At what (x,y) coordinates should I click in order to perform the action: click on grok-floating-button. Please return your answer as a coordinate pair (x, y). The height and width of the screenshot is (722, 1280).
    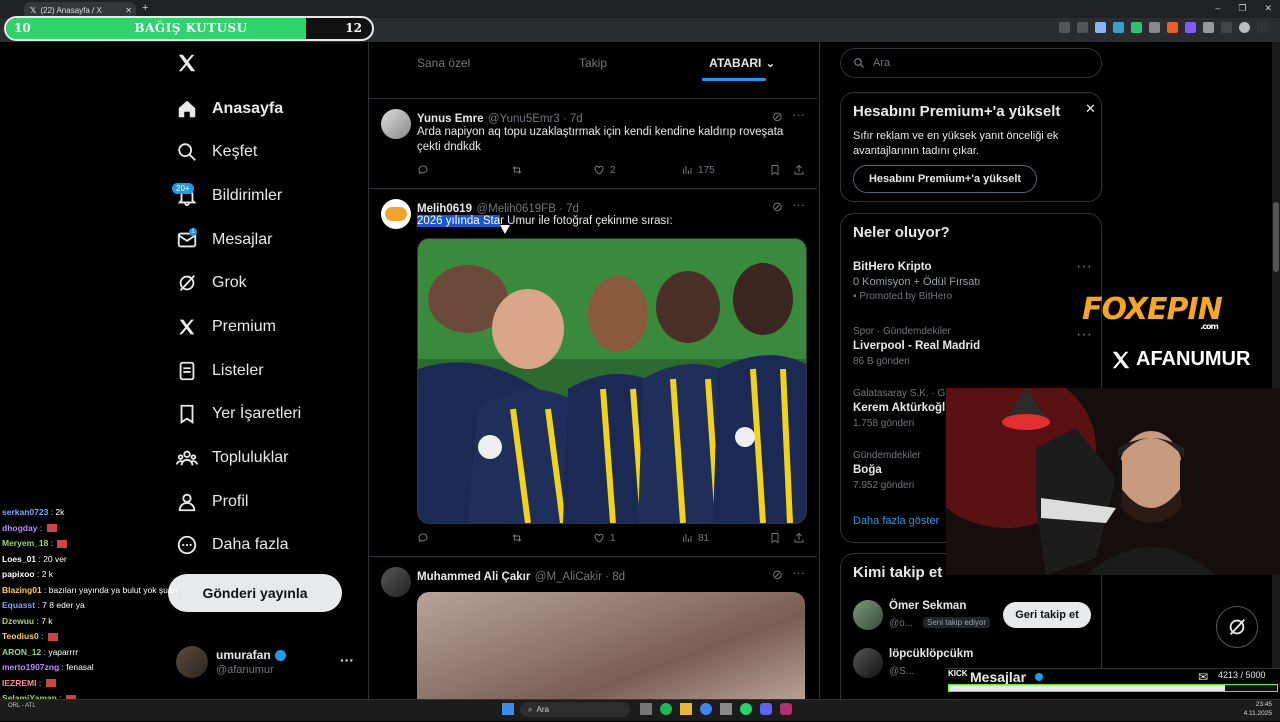
    Looking at the image, I should click on (1237, 627).